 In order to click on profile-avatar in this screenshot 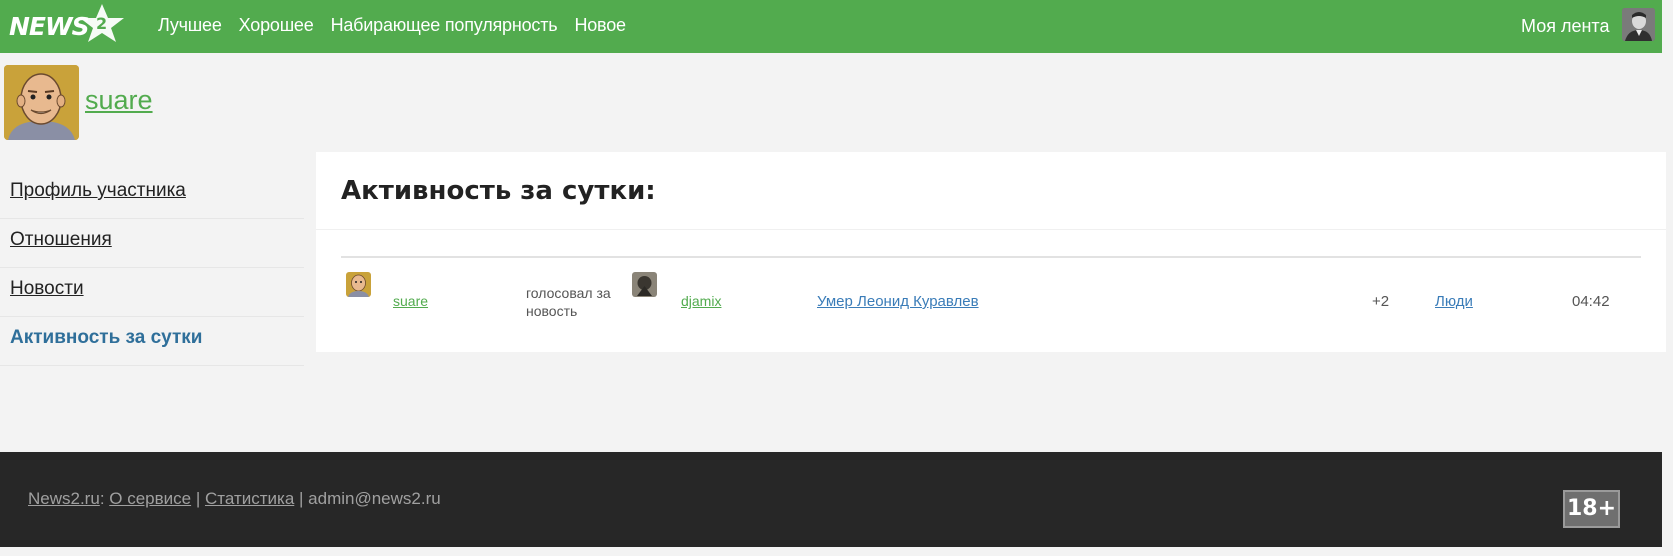, I will do `click(41, 102)`.